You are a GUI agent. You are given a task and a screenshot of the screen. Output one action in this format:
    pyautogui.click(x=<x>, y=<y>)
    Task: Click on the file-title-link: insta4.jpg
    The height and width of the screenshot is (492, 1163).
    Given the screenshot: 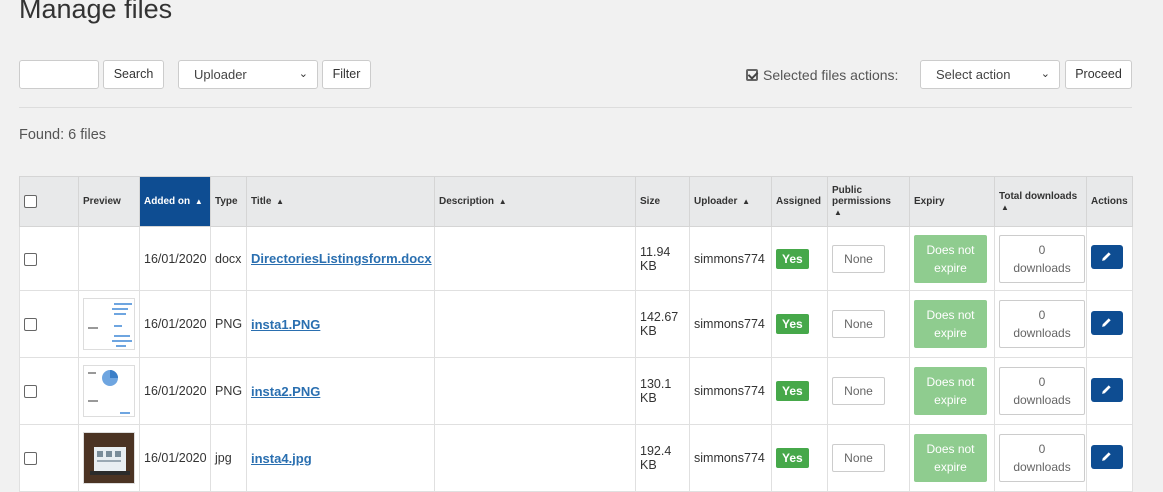 What is the action you would take?
    pyautogui.click(x=281, y=458)
    